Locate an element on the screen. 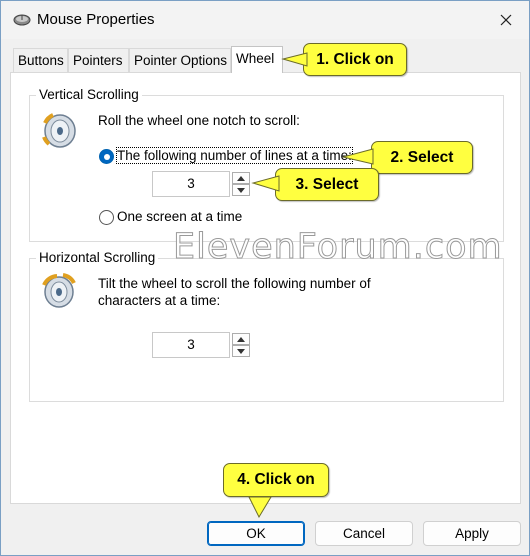  callout-step-4: 4. Click on is located at coordinates (276, 480).